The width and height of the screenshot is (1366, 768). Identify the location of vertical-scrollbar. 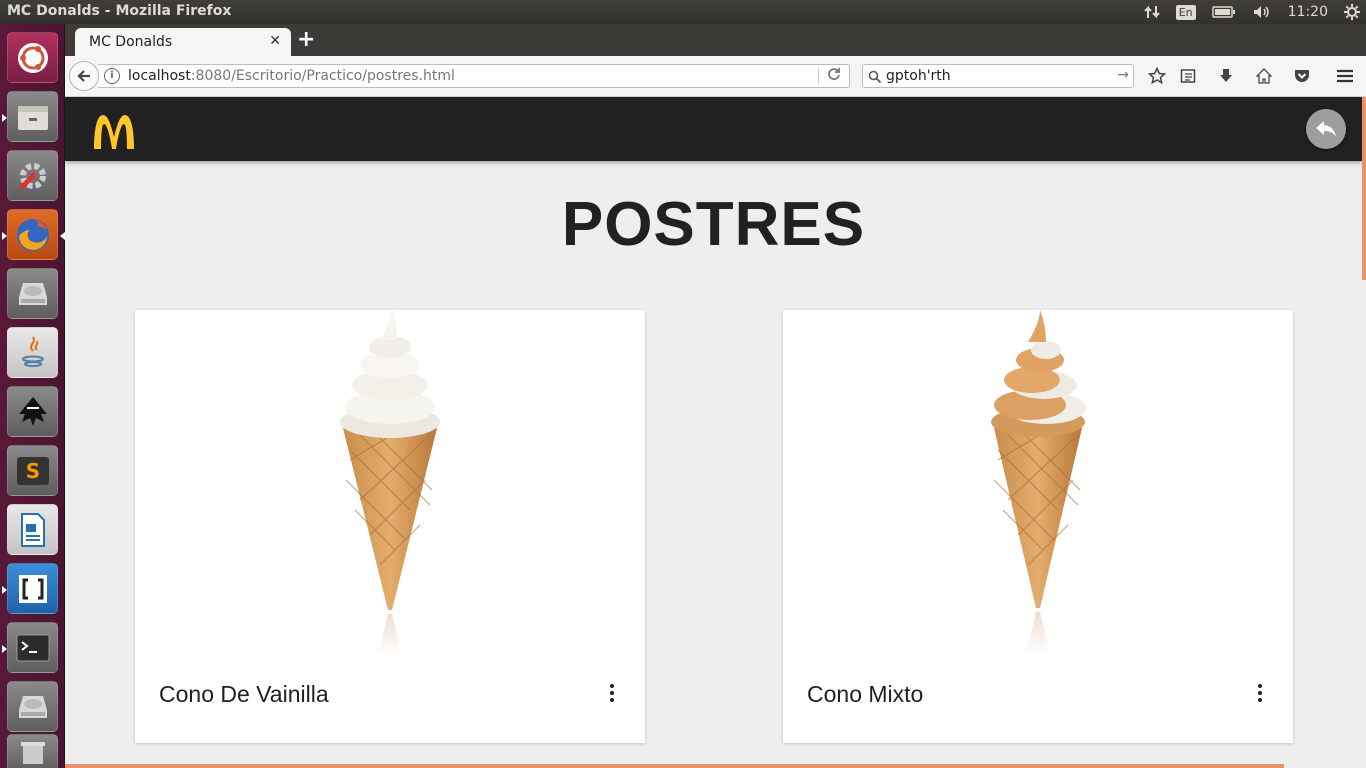
(1364, 432).